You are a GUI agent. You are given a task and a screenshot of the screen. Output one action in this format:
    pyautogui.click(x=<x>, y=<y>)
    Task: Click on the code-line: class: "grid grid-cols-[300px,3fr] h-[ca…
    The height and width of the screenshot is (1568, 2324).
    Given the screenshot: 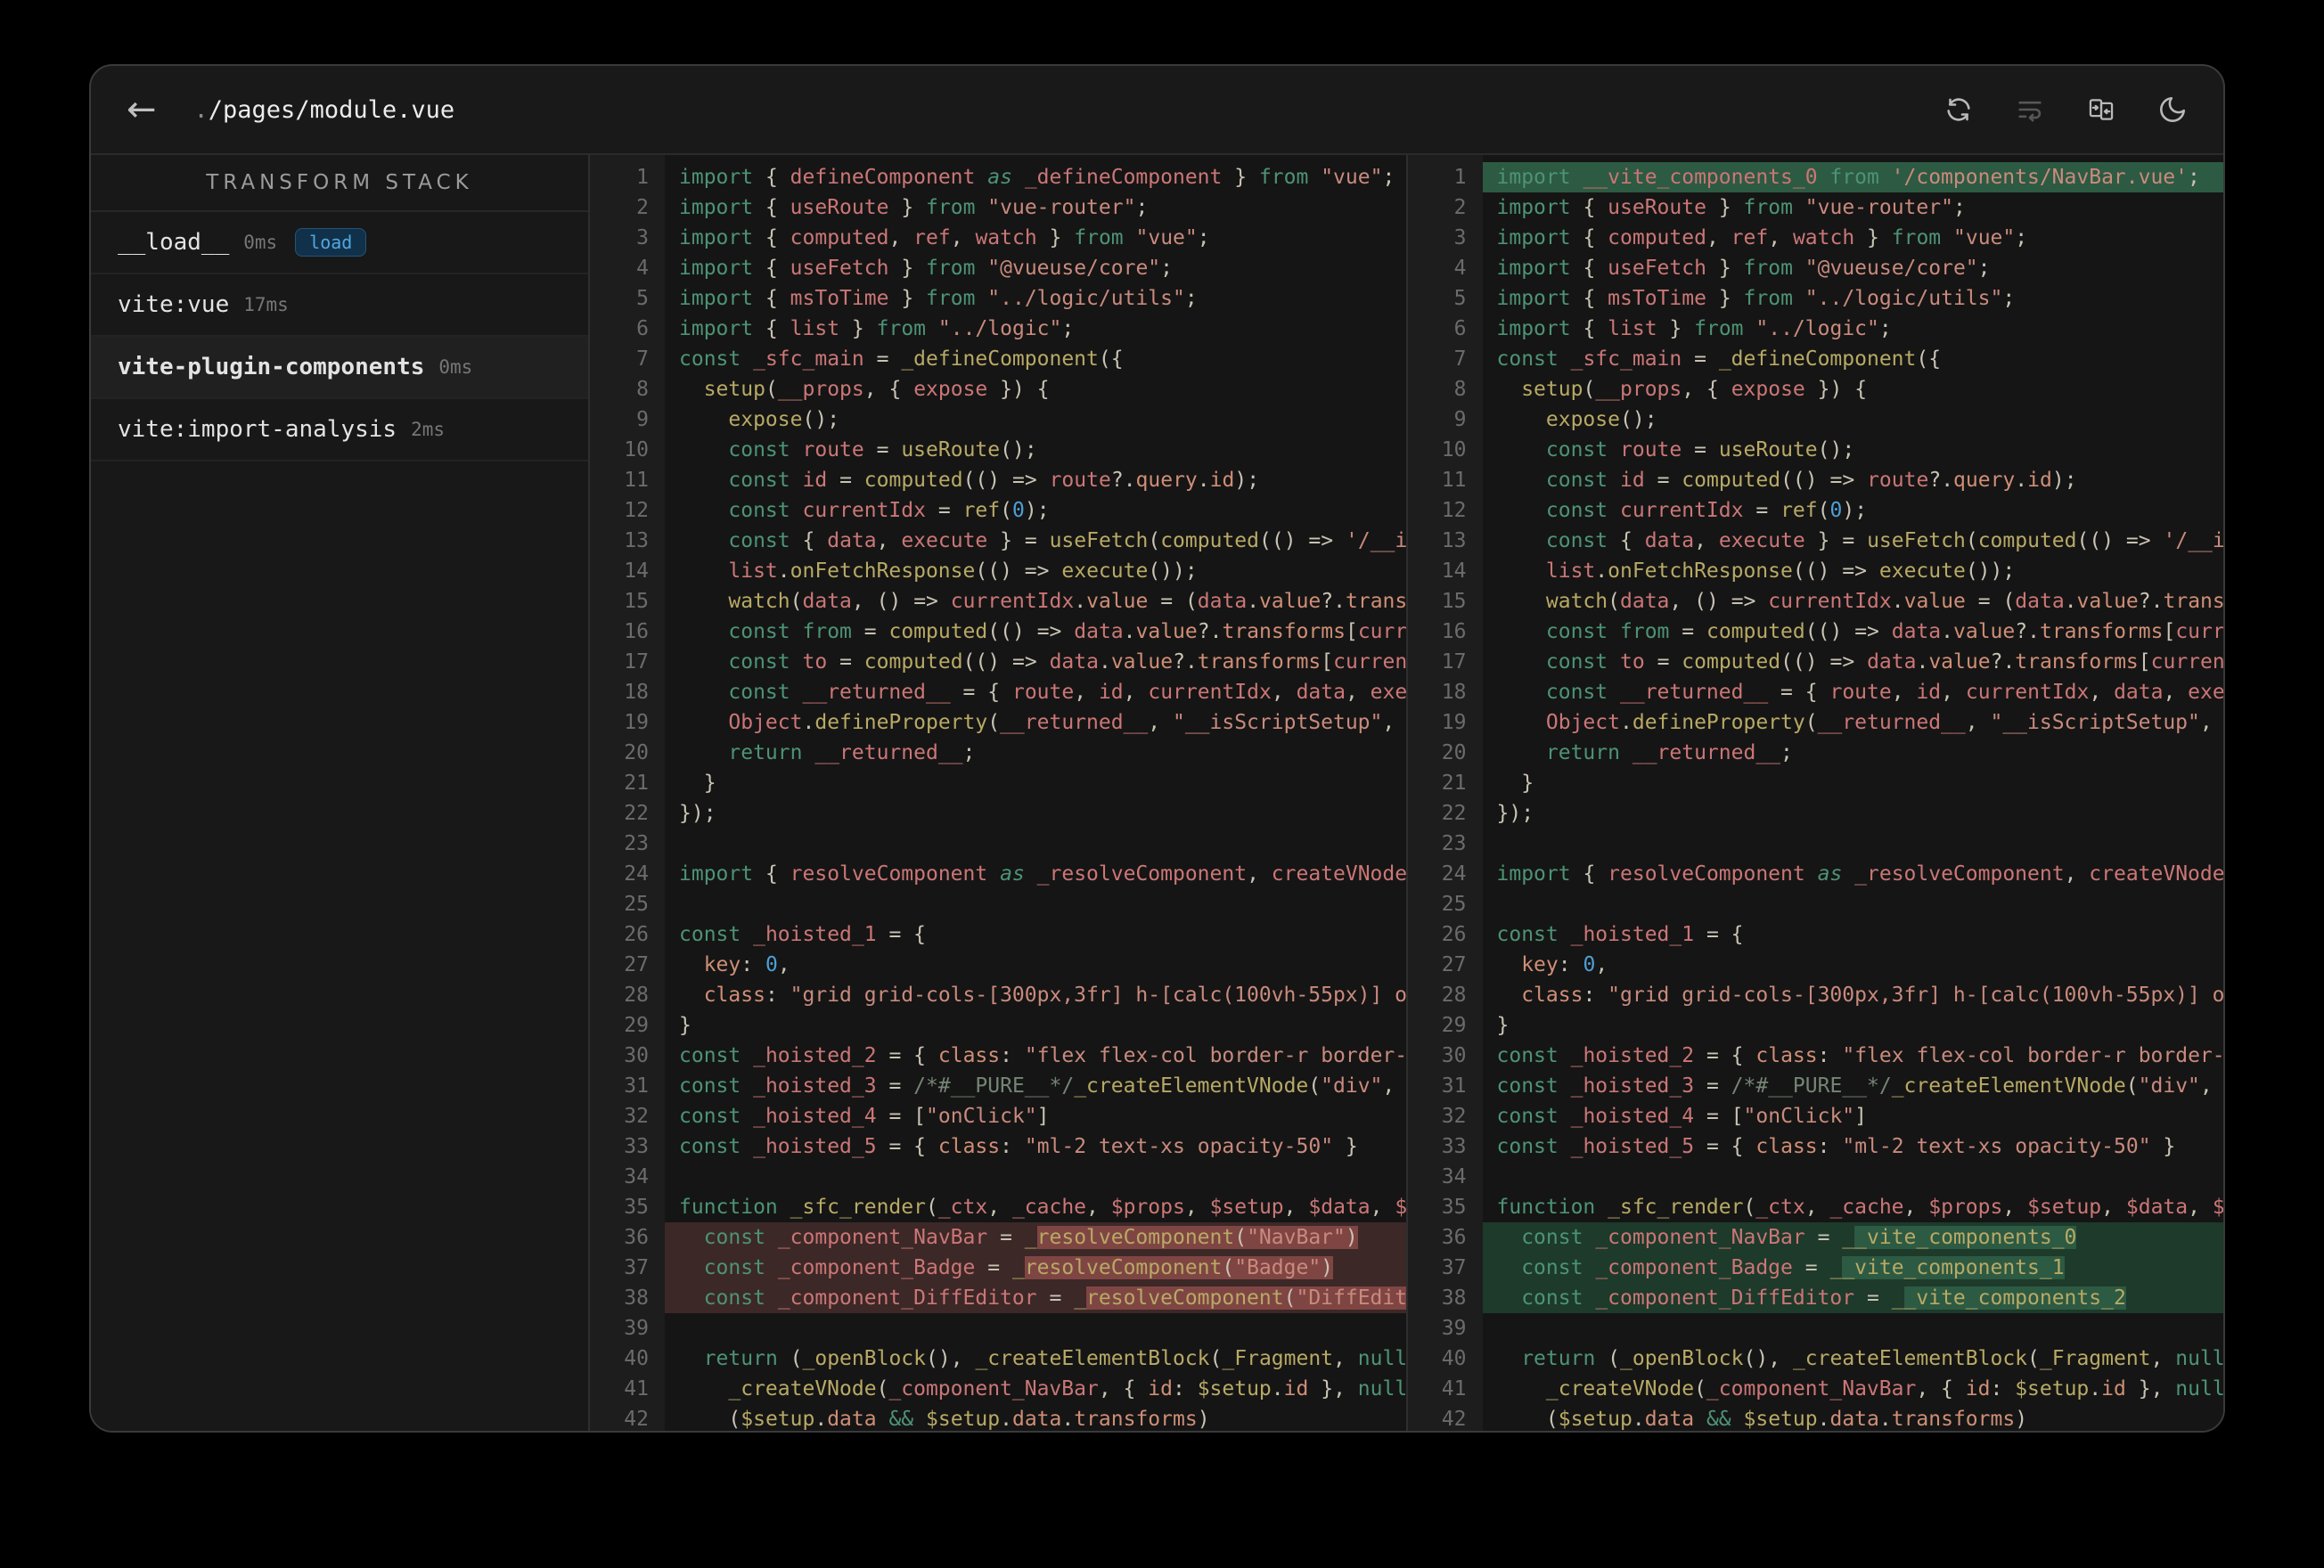 What is the action you would take?
    pyautogui.click(x=1872, y=995)
    